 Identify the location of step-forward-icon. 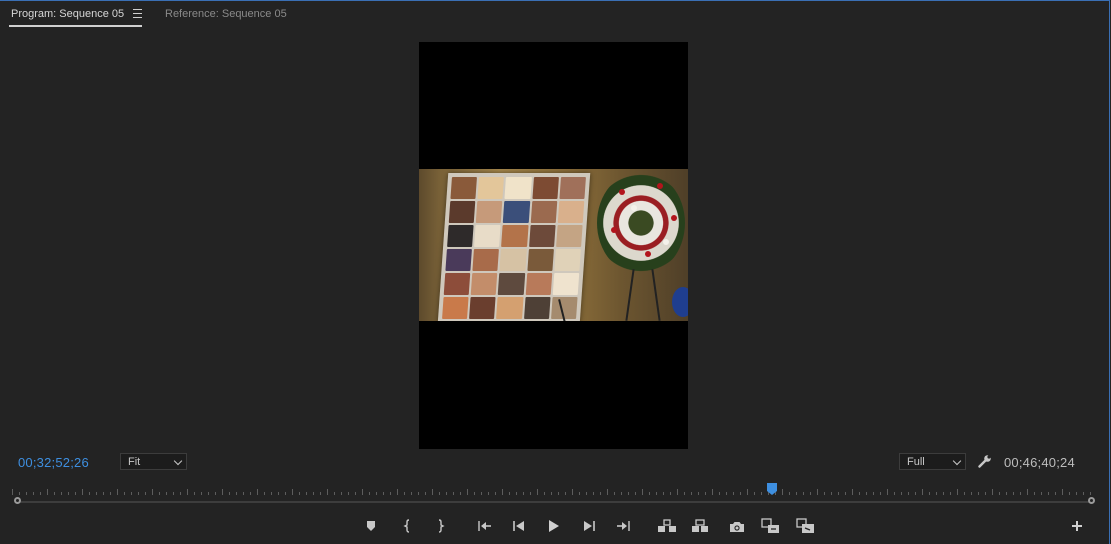
(589, 526).